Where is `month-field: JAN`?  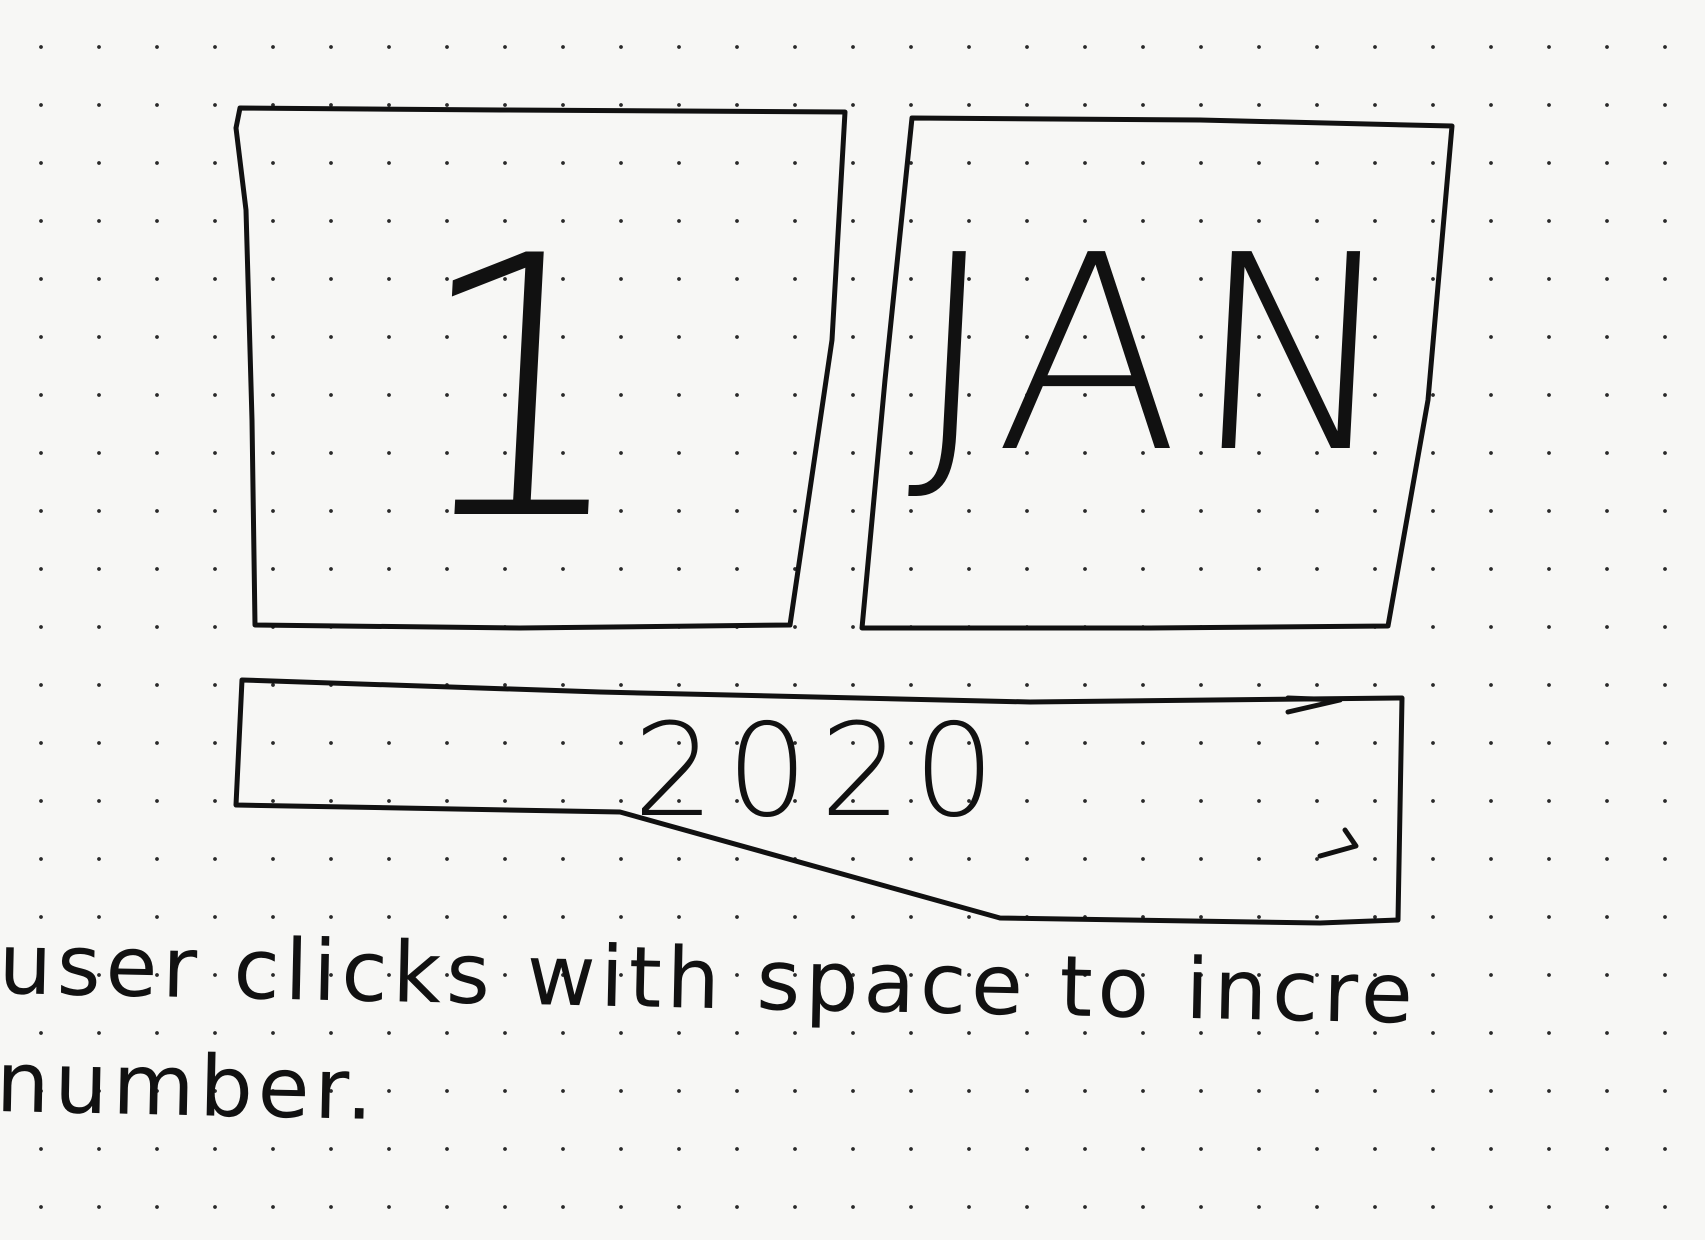 month-field: JAN is located at coordinates (1159, 355).